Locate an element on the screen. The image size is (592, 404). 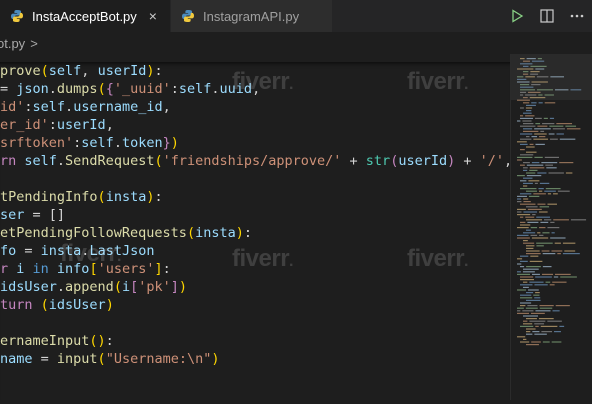
code-line: fo = insta.LastJson is located at coordinates (255, 251).